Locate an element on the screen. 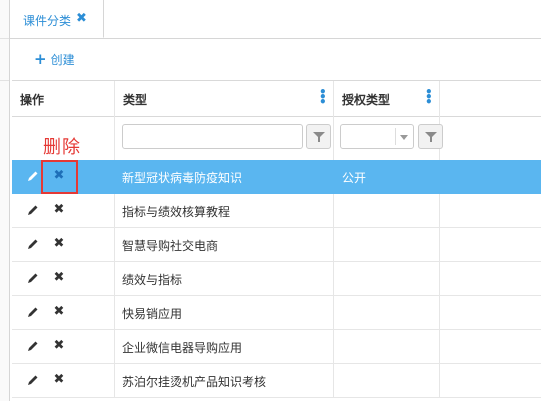 The image size is (541, 401). table-row: ✖ 苏泊尔挂烫机产品知识考核 is located at coordinates (276, 381).